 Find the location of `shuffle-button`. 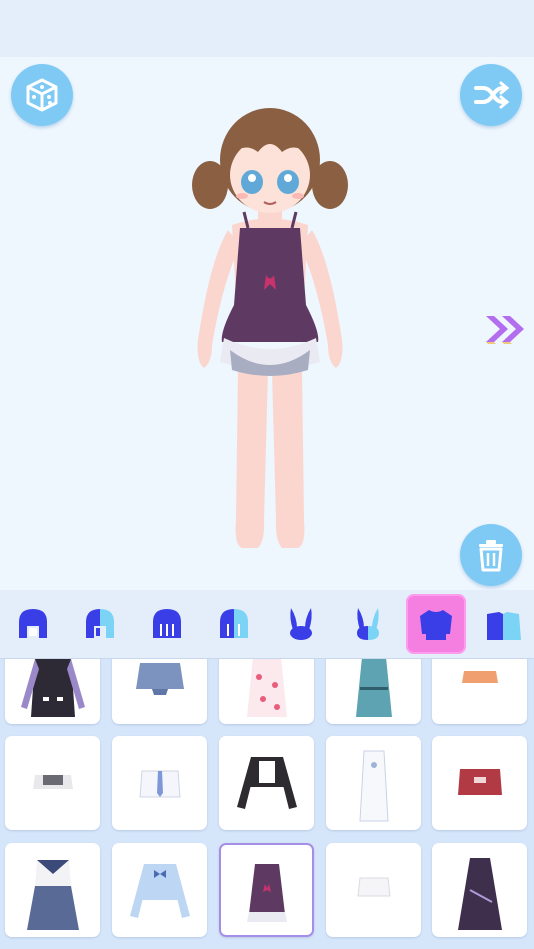

shuffle-button is located at coordinates (491, 95).